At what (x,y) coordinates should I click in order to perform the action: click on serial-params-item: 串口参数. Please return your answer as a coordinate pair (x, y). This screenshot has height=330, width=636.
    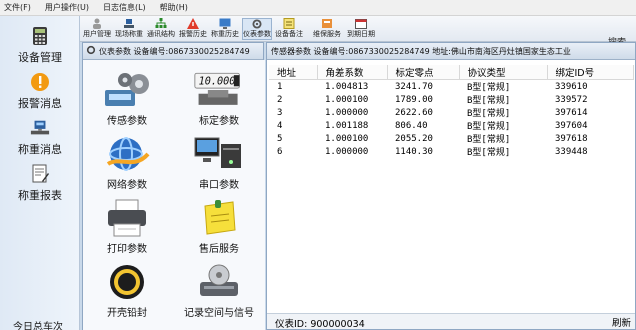
    Looking at the image, I should click on (219, 164).